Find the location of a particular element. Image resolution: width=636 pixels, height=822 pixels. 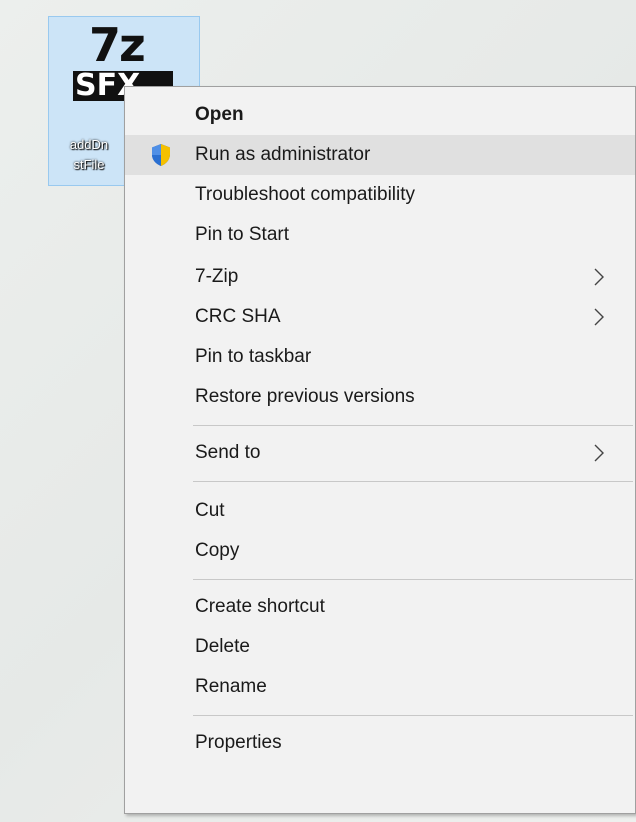

menu-item-label: Run as administrator is located at coordinates (283, 154).